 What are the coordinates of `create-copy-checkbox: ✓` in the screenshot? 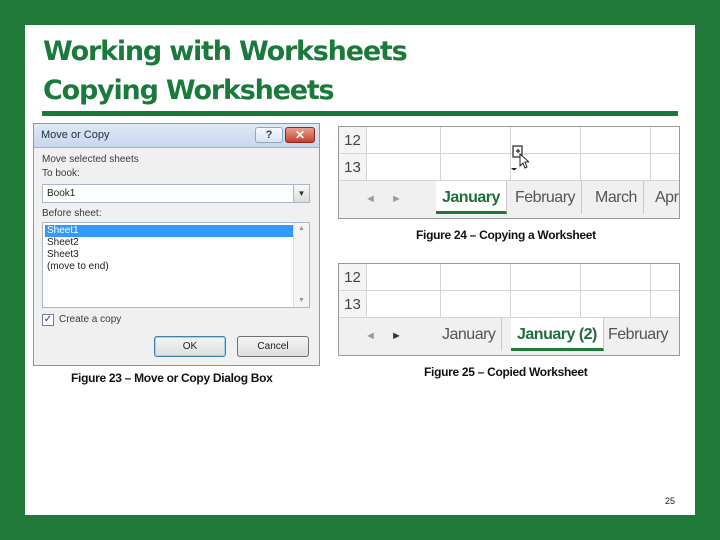 It's located at (48, 320).